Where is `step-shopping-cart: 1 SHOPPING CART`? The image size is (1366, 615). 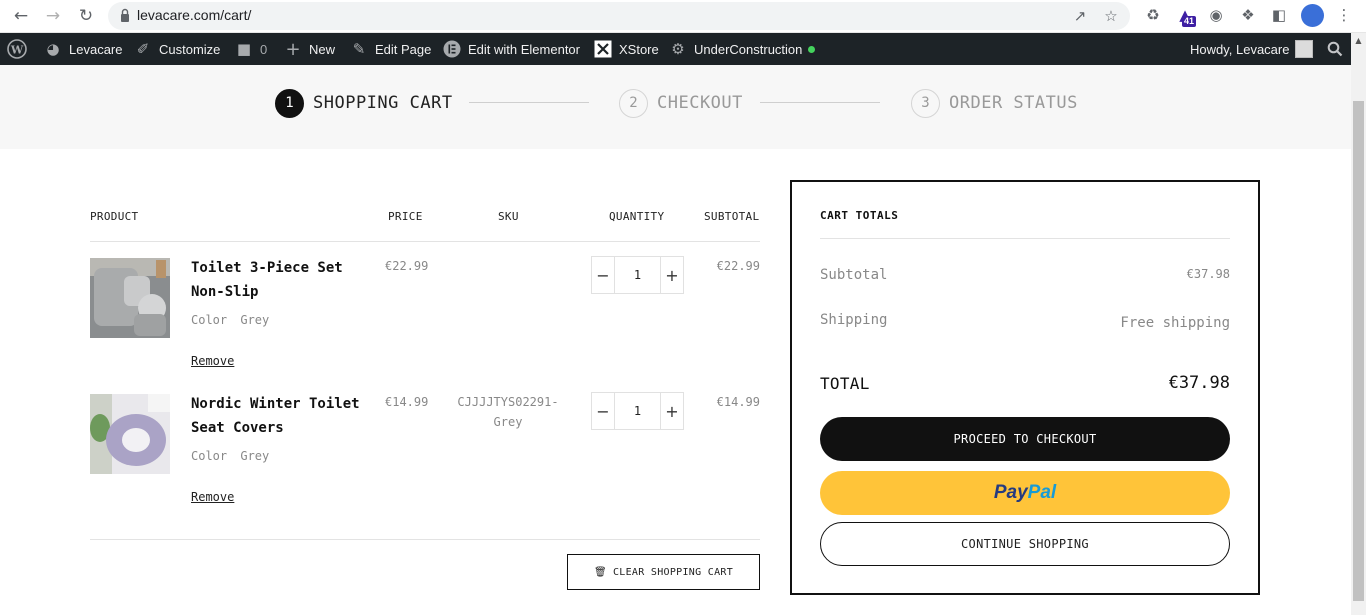 step-shopping-cart: 1 SHOPPING CART is located at coordinates (364, 103).